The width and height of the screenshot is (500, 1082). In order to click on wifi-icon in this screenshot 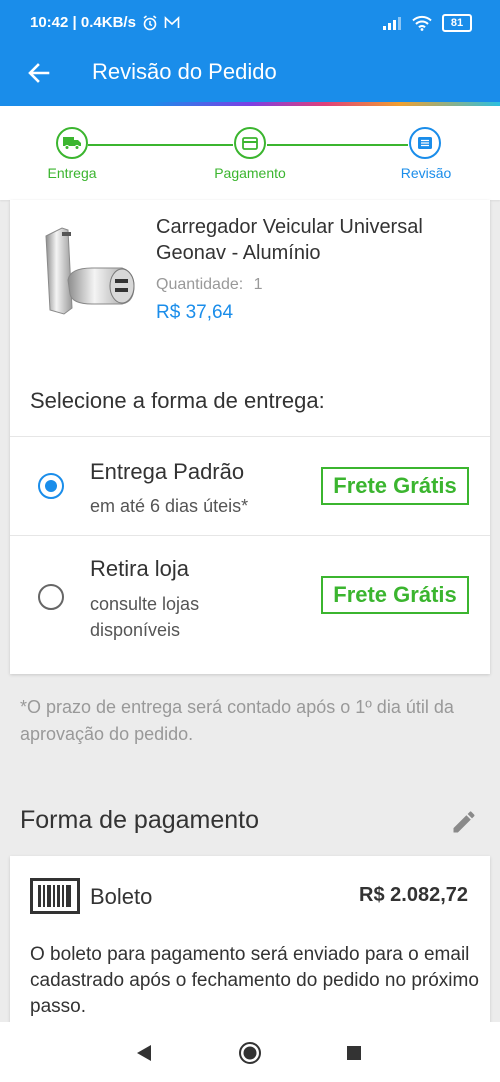, I will do `click(422, 23)`.